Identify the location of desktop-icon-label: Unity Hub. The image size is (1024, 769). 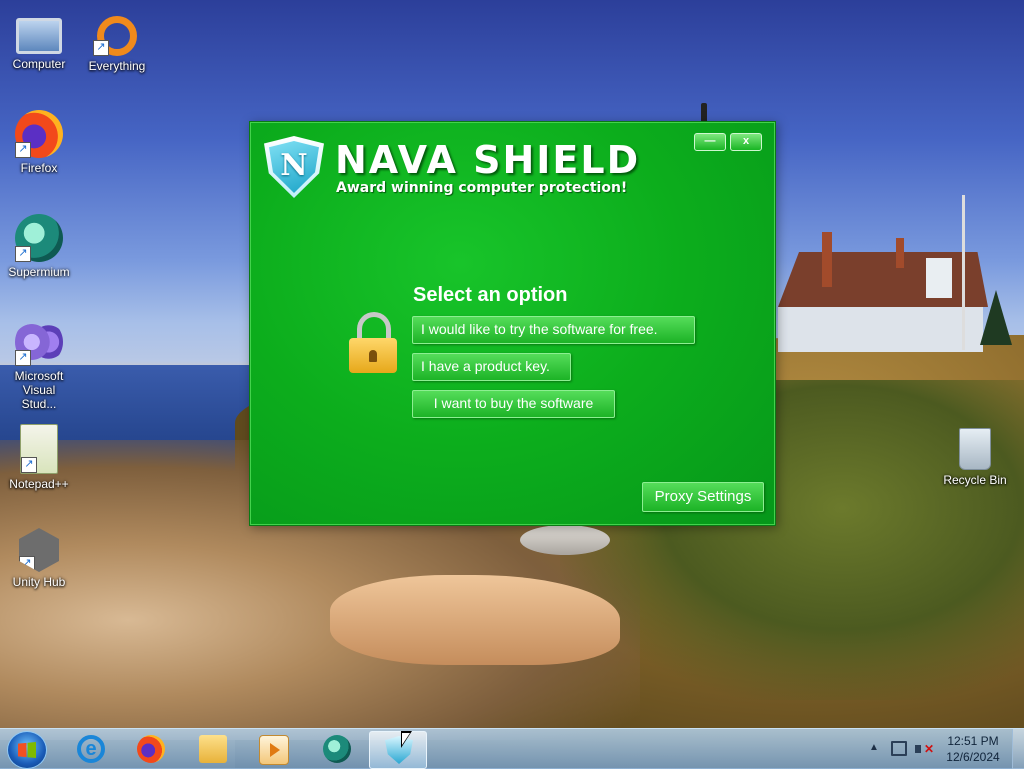
(39, 582).